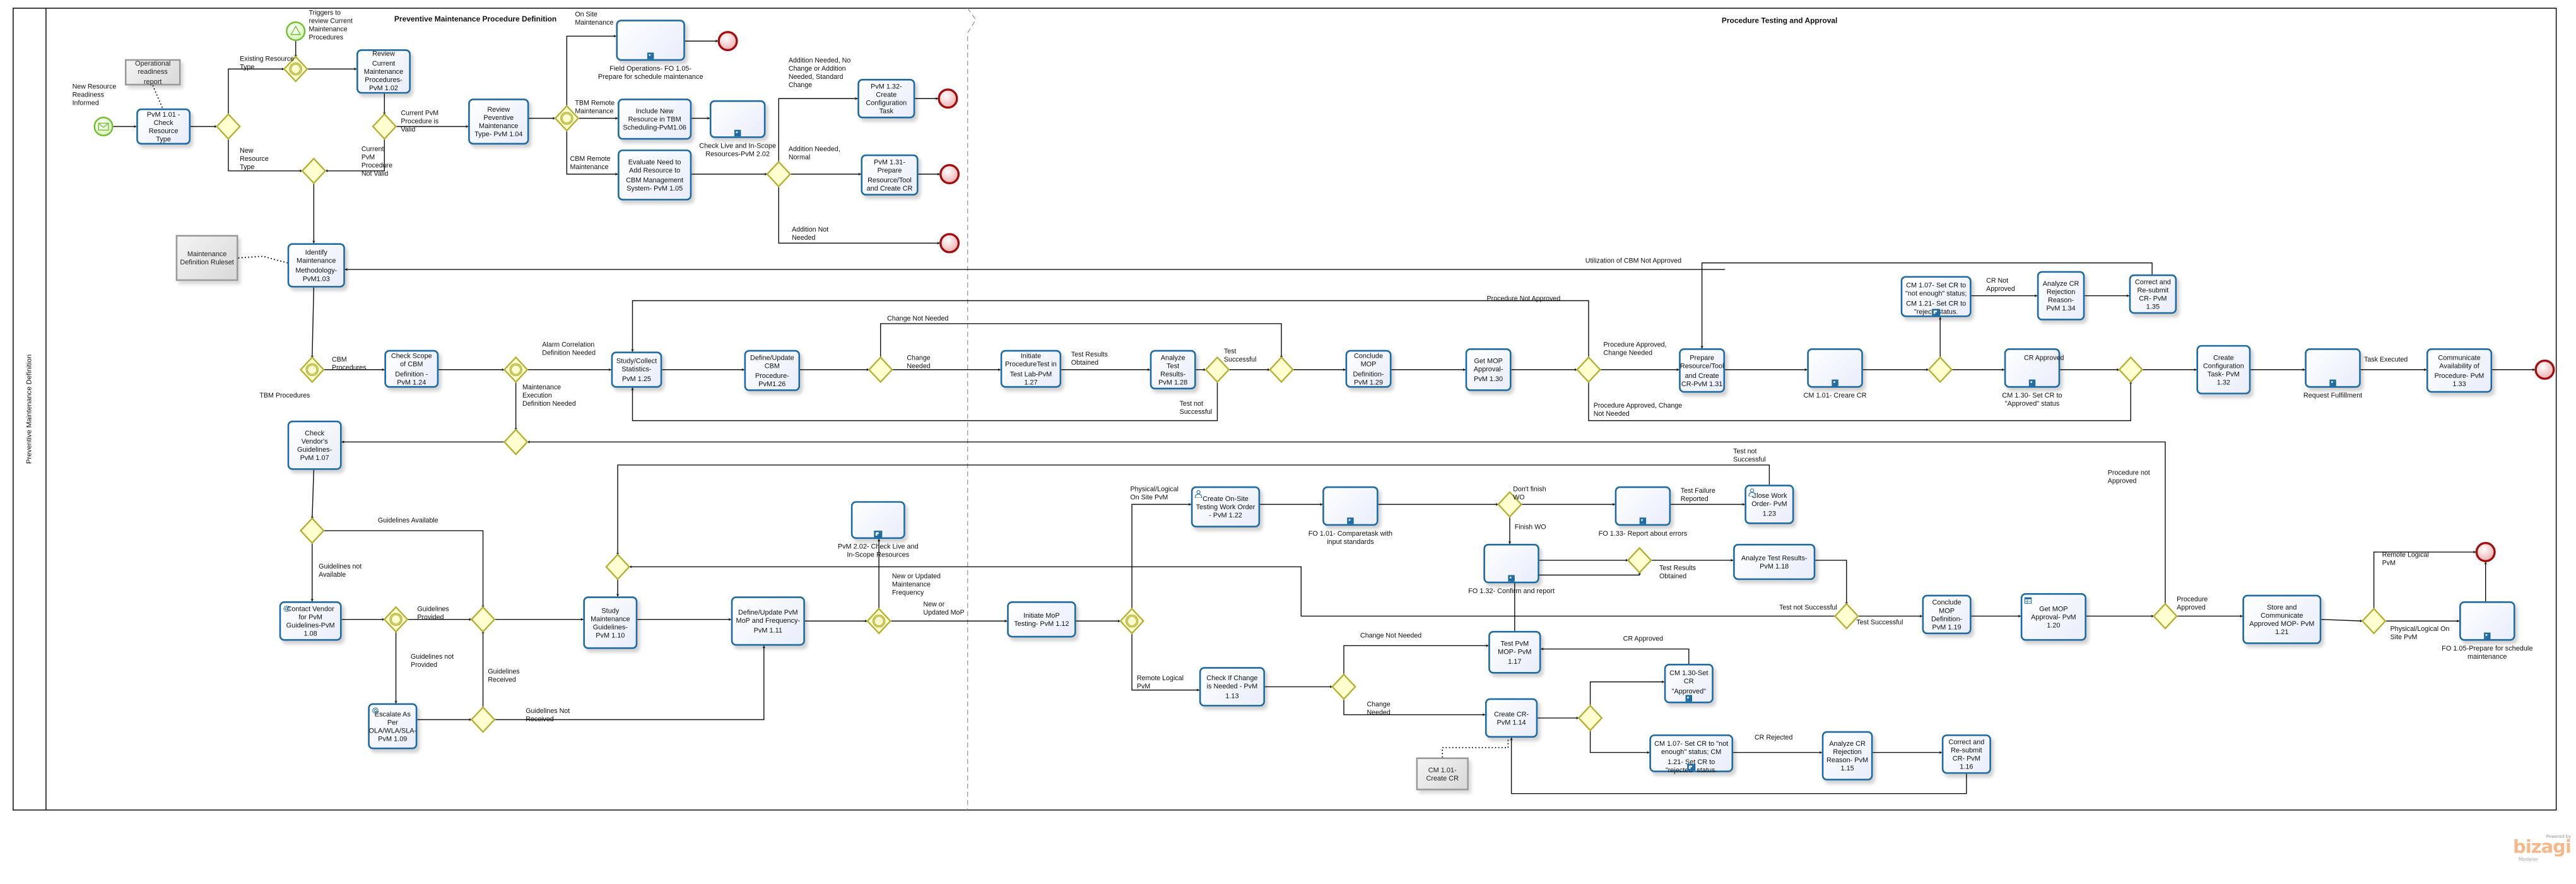 The image size is (2576, 884). I want to click on flow-label-task-exec: Task Executed, so click(2386, 359).